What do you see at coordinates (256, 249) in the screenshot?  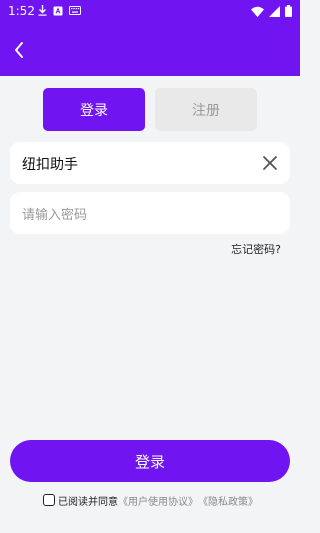 I see `forgot-password-link: 忘记密码?` at bounding box center [256, 249].